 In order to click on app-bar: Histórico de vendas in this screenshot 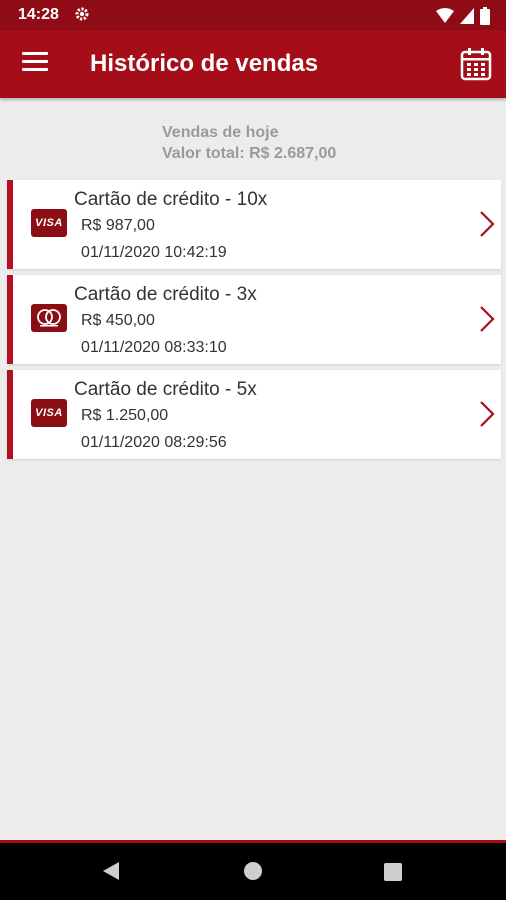, I will do `click(253, 64)`.